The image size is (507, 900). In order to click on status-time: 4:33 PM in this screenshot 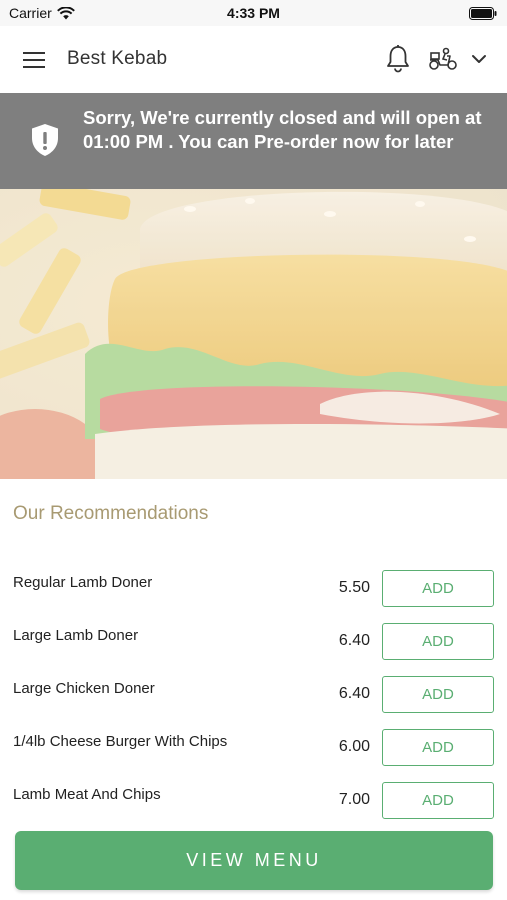, I will do `click(253, 13)`.